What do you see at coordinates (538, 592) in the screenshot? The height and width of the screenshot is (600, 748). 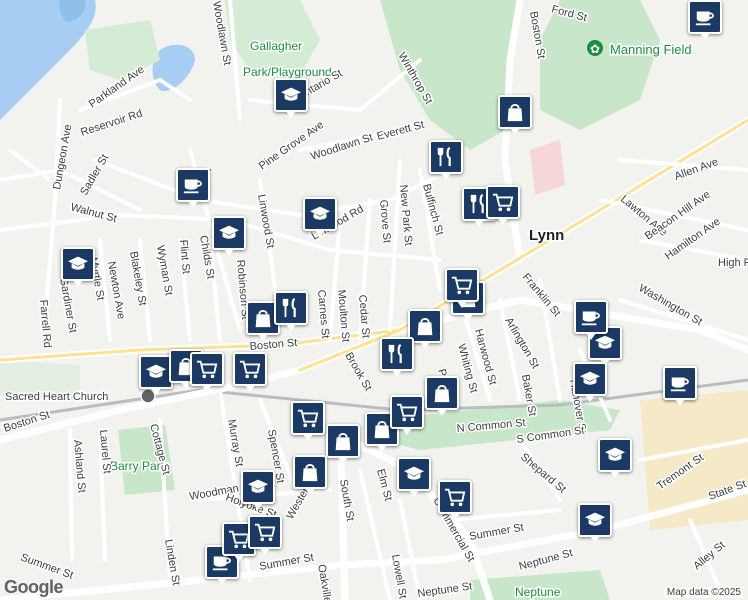 I see `neptune-label: Neptune` at bounding box center [538, 592].